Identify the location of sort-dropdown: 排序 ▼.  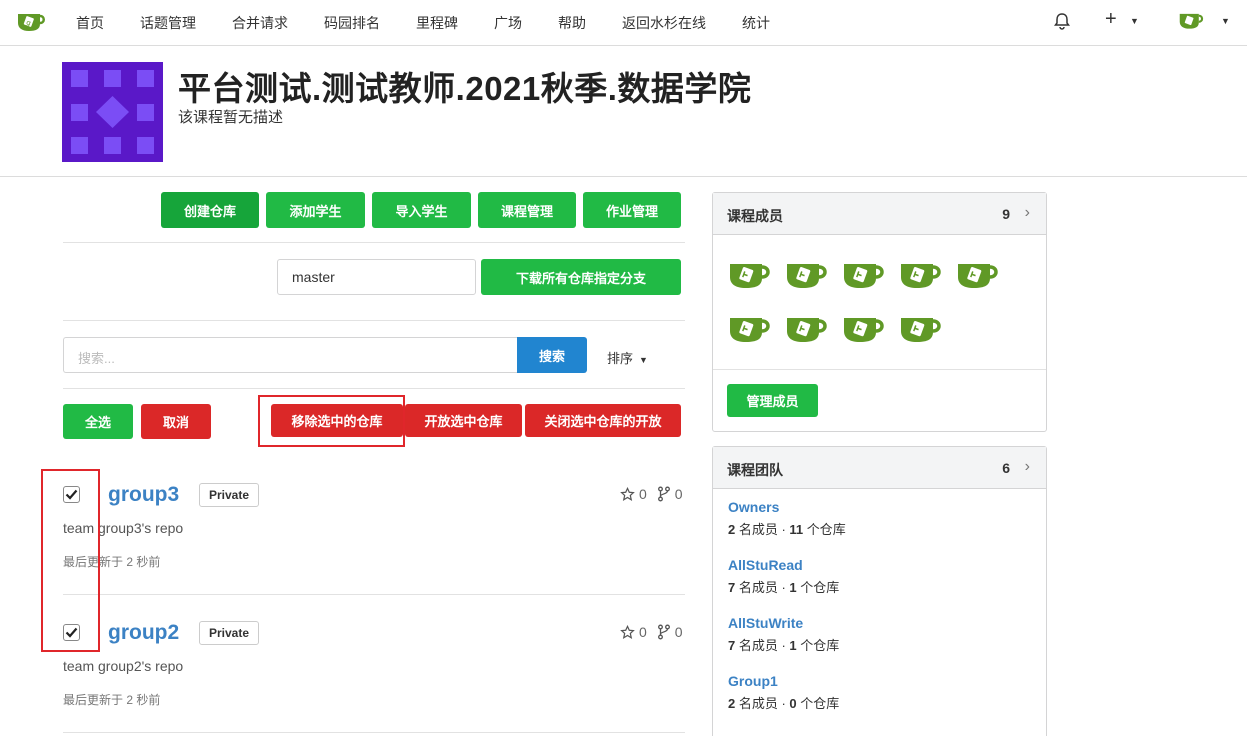
(627, 357).